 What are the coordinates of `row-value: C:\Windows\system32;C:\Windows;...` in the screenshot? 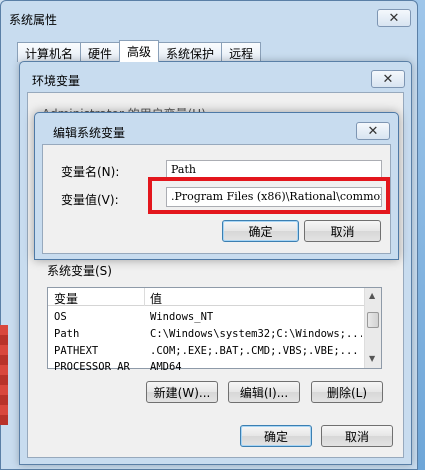 It's located at (256, 334).